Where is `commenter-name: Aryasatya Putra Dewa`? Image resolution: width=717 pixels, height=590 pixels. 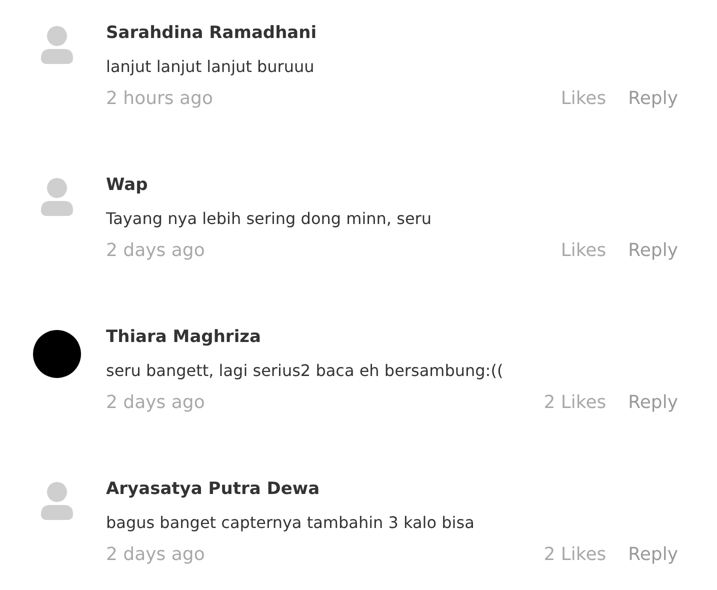 commenter-name: Aryasatya Putra Dewa is located at coordinates (213, 489).